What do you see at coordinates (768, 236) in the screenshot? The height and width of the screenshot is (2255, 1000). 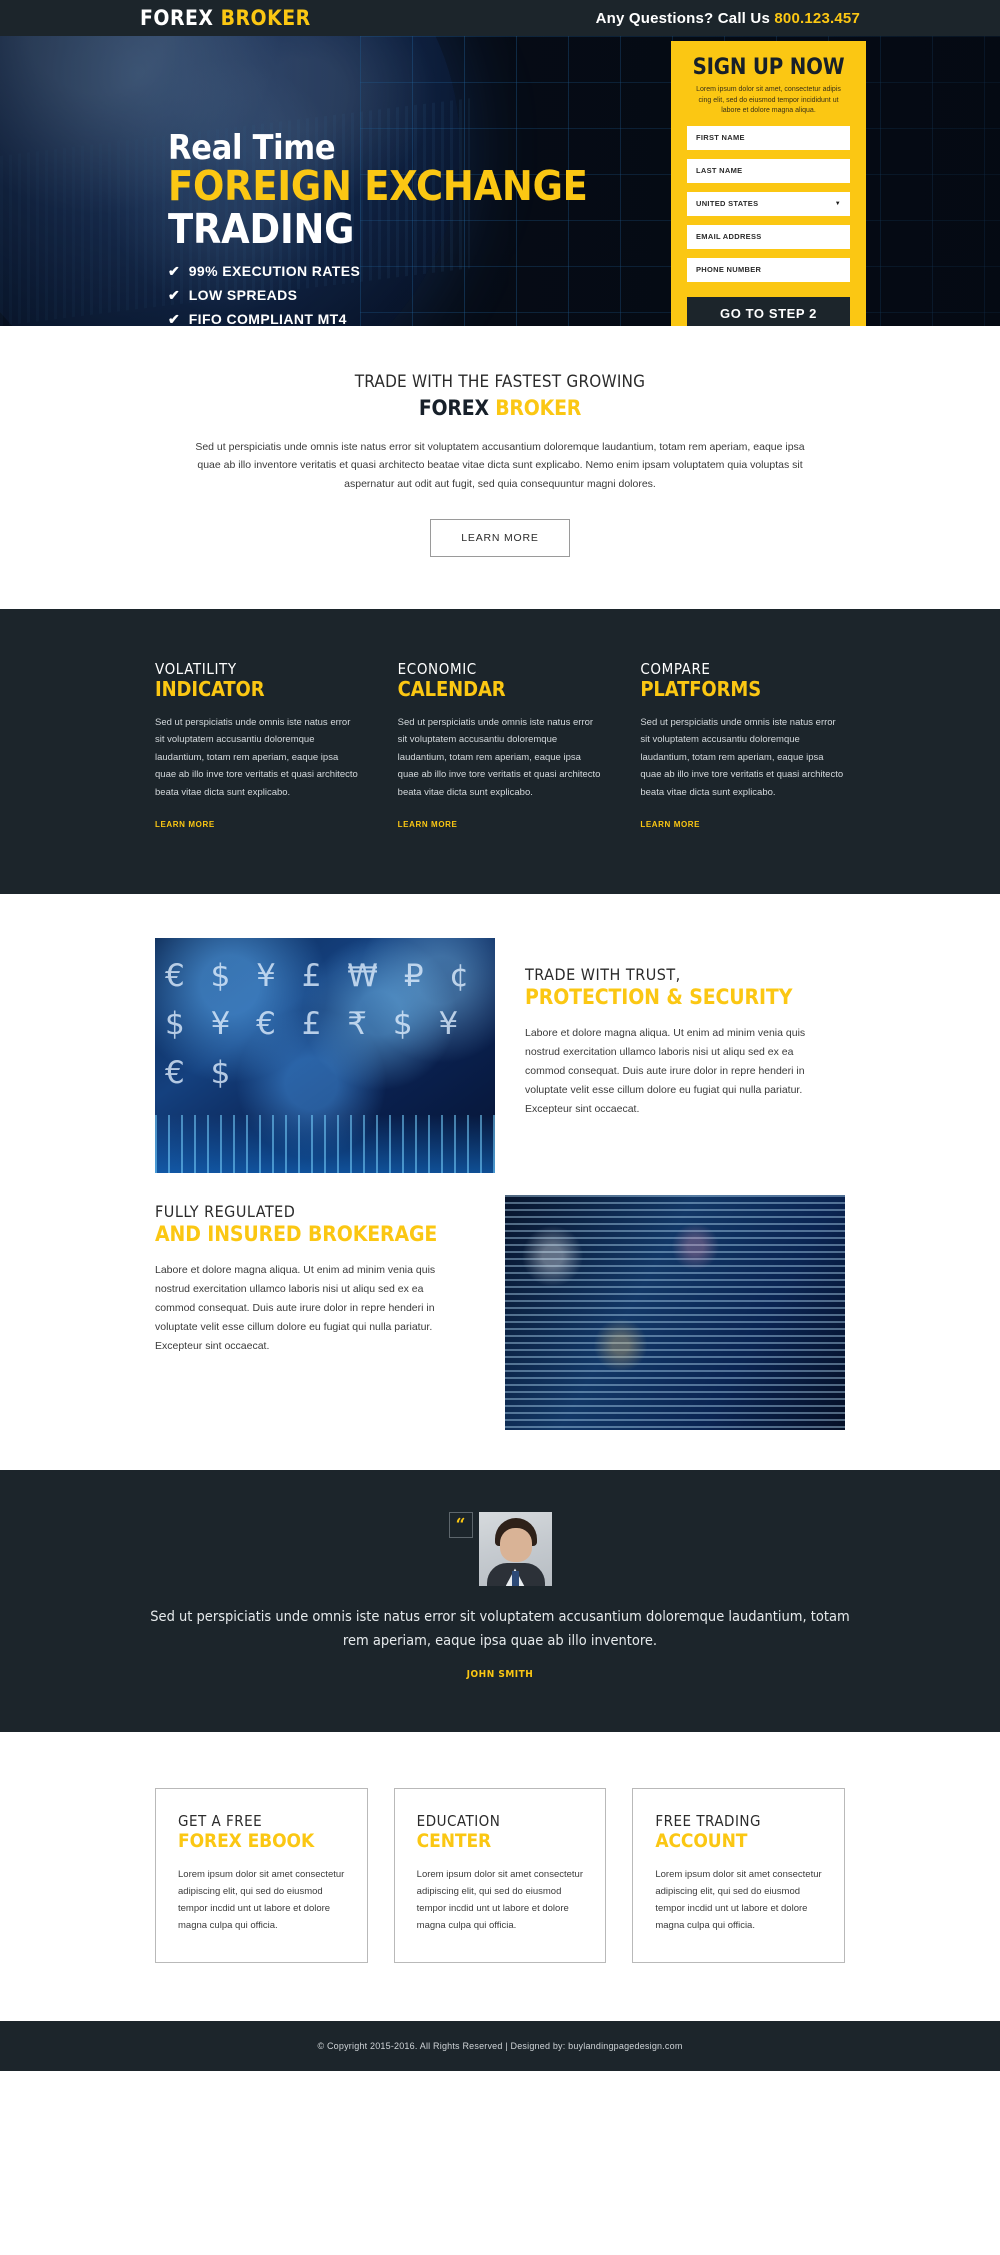 I see `email-field: EMAIL ADDRESS` at bounding box center [768, 236].